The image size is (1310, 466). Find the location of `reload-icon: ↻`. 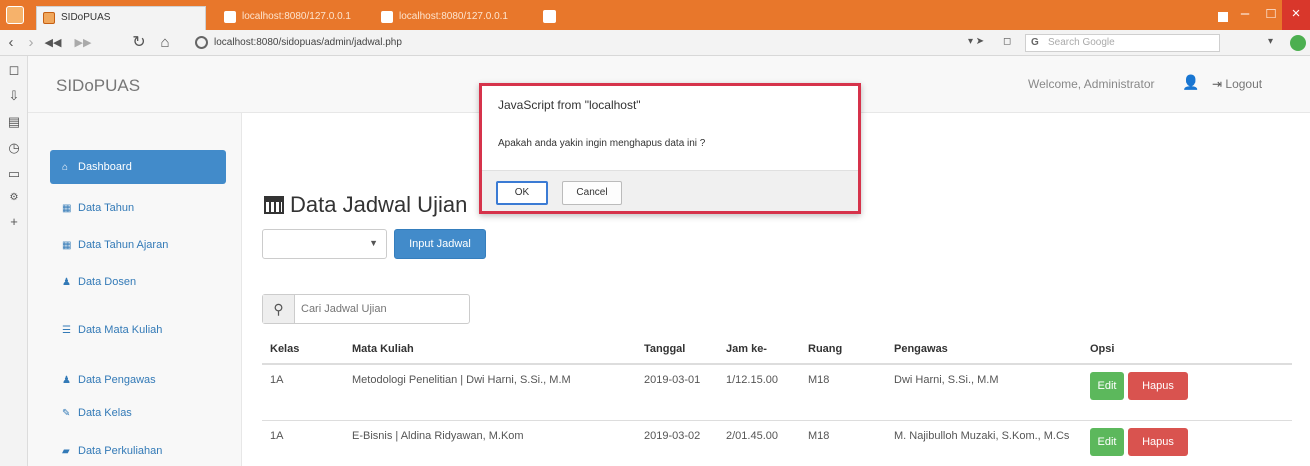

reload-icon: ↻ is located at coordinates (139, 43).